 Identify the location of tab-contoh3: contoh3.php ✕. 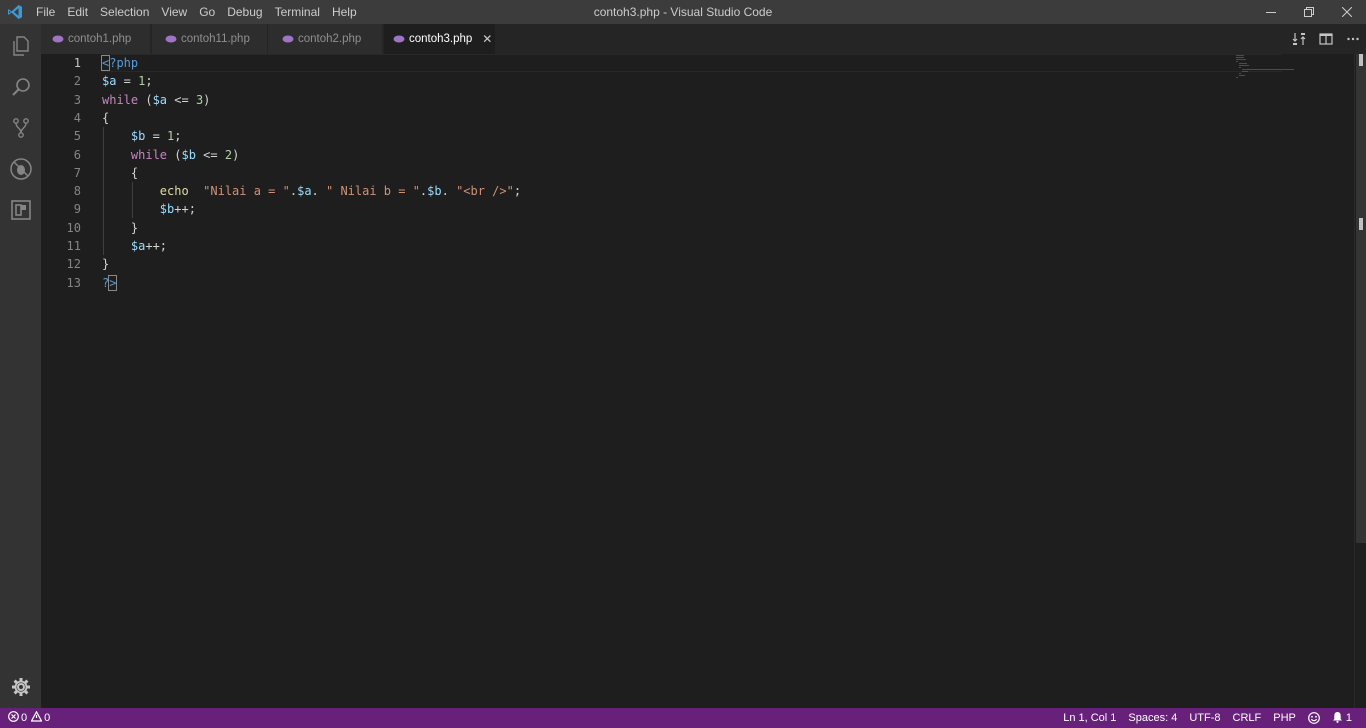
(440, 39).